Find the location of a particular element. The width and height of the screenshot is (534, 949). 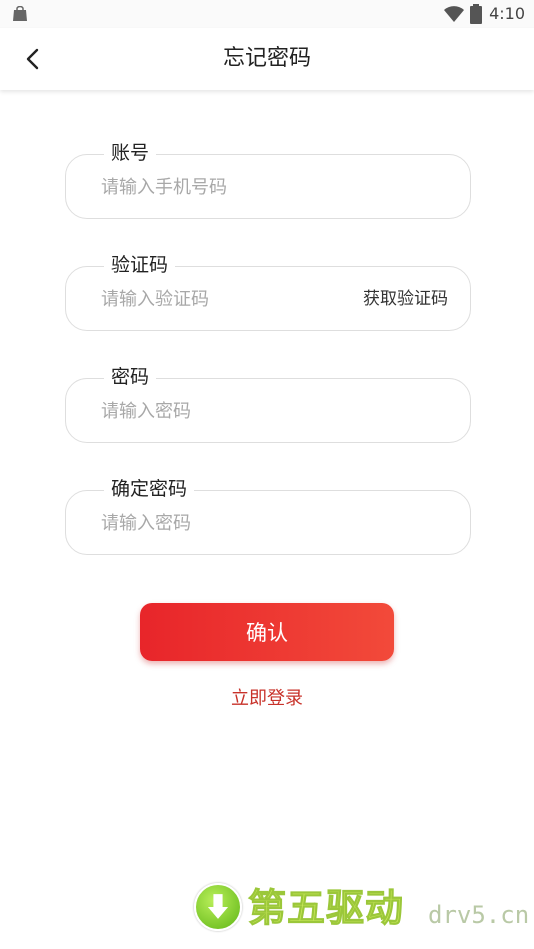

page-title: 忘记密码 is located at coordinates (266, 58).